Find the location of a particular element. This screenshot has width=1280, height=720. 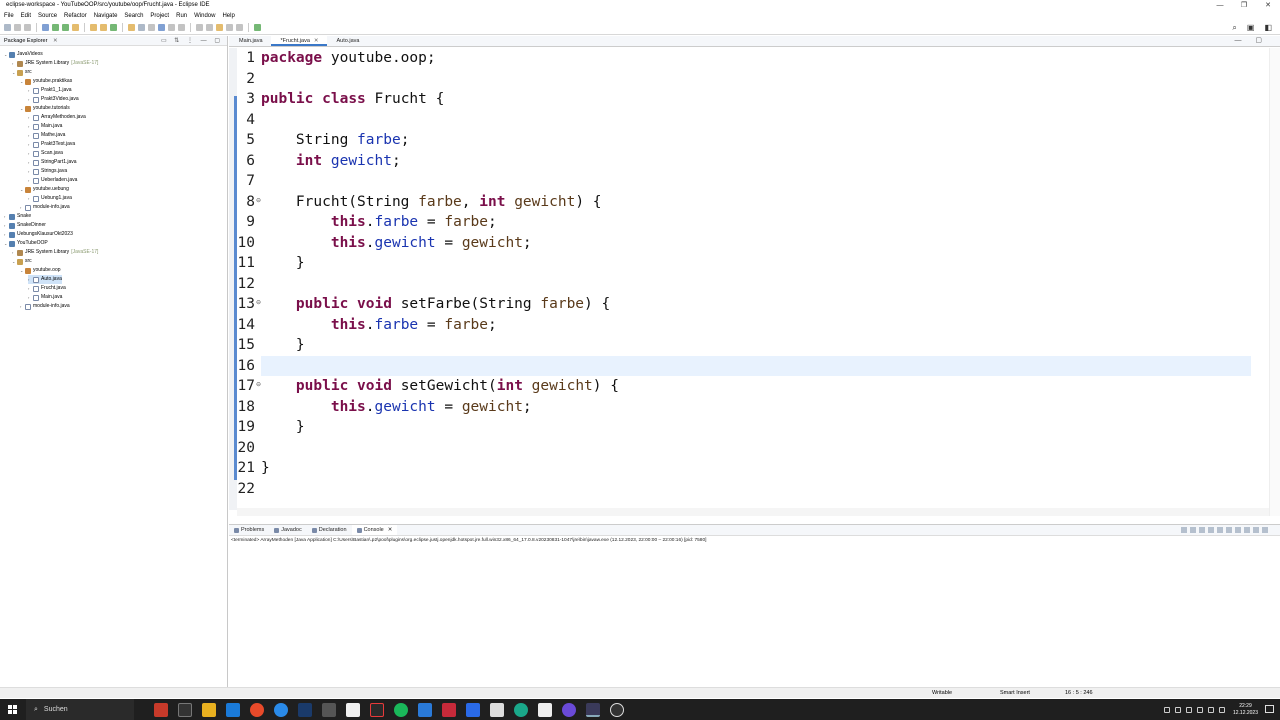

maximize-button: ❐ is located at coordinates (1244, 5).